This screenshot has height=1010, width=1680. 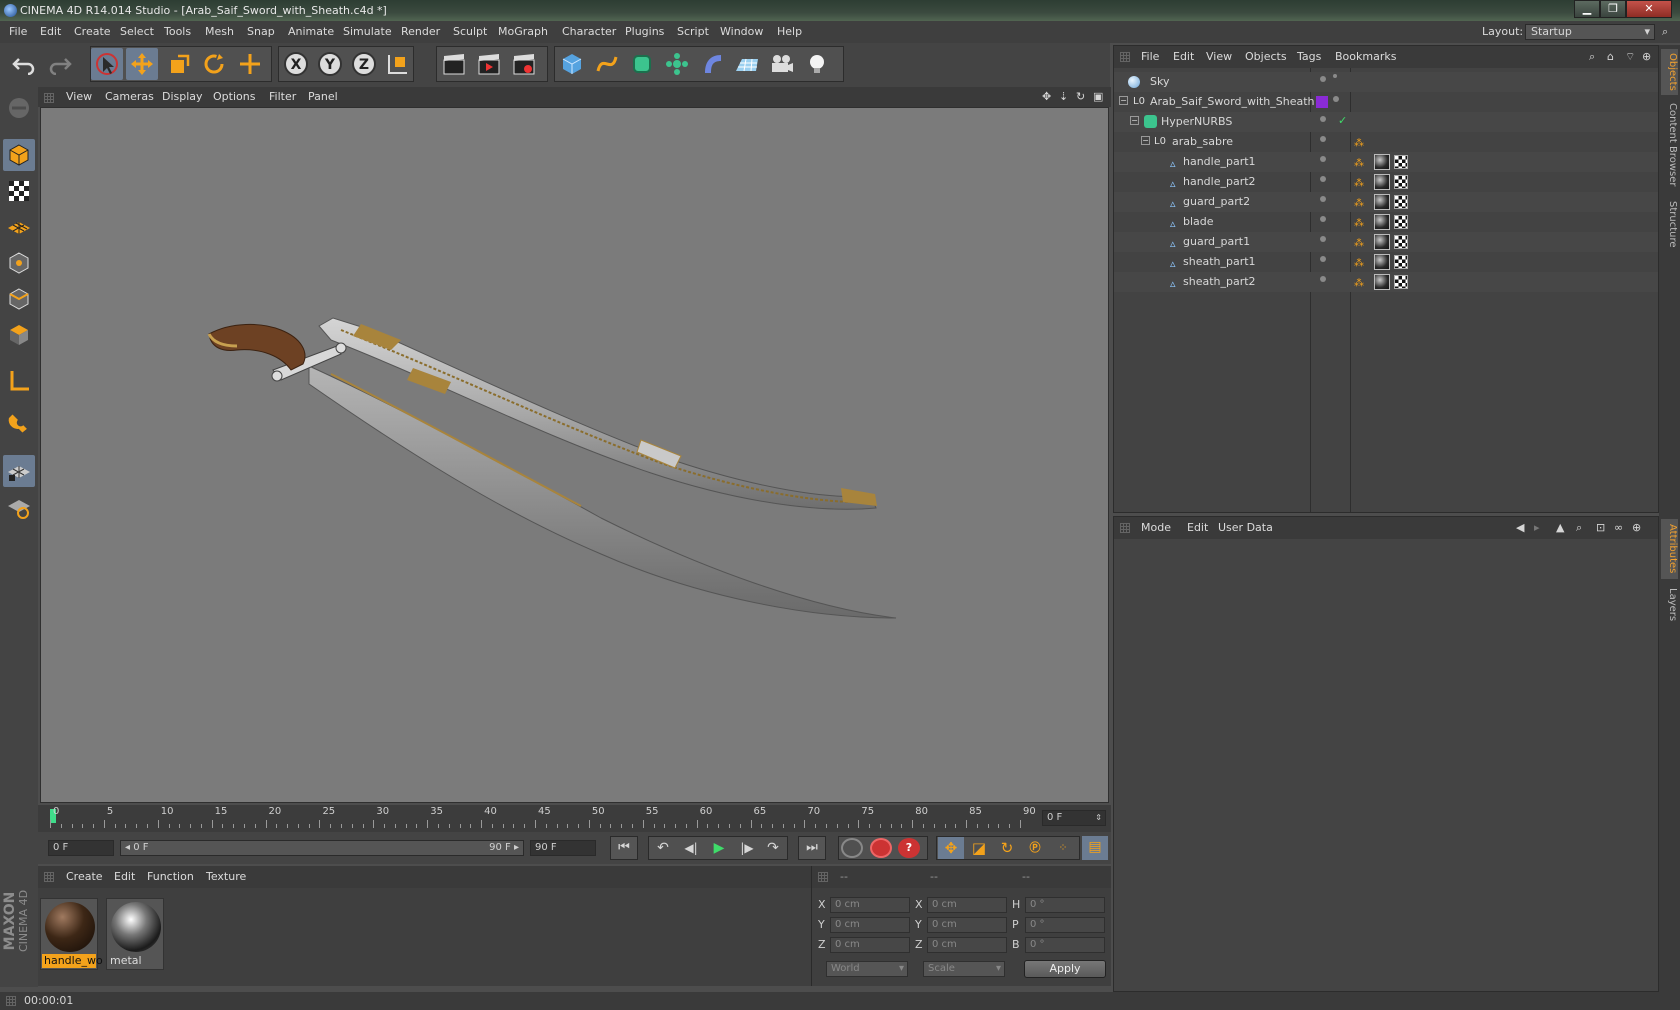 What do you see at coordinates (1636, 528) in the screenshot?
I see `new-panel-icon: ⊕` at bounding box center [1636, 528].